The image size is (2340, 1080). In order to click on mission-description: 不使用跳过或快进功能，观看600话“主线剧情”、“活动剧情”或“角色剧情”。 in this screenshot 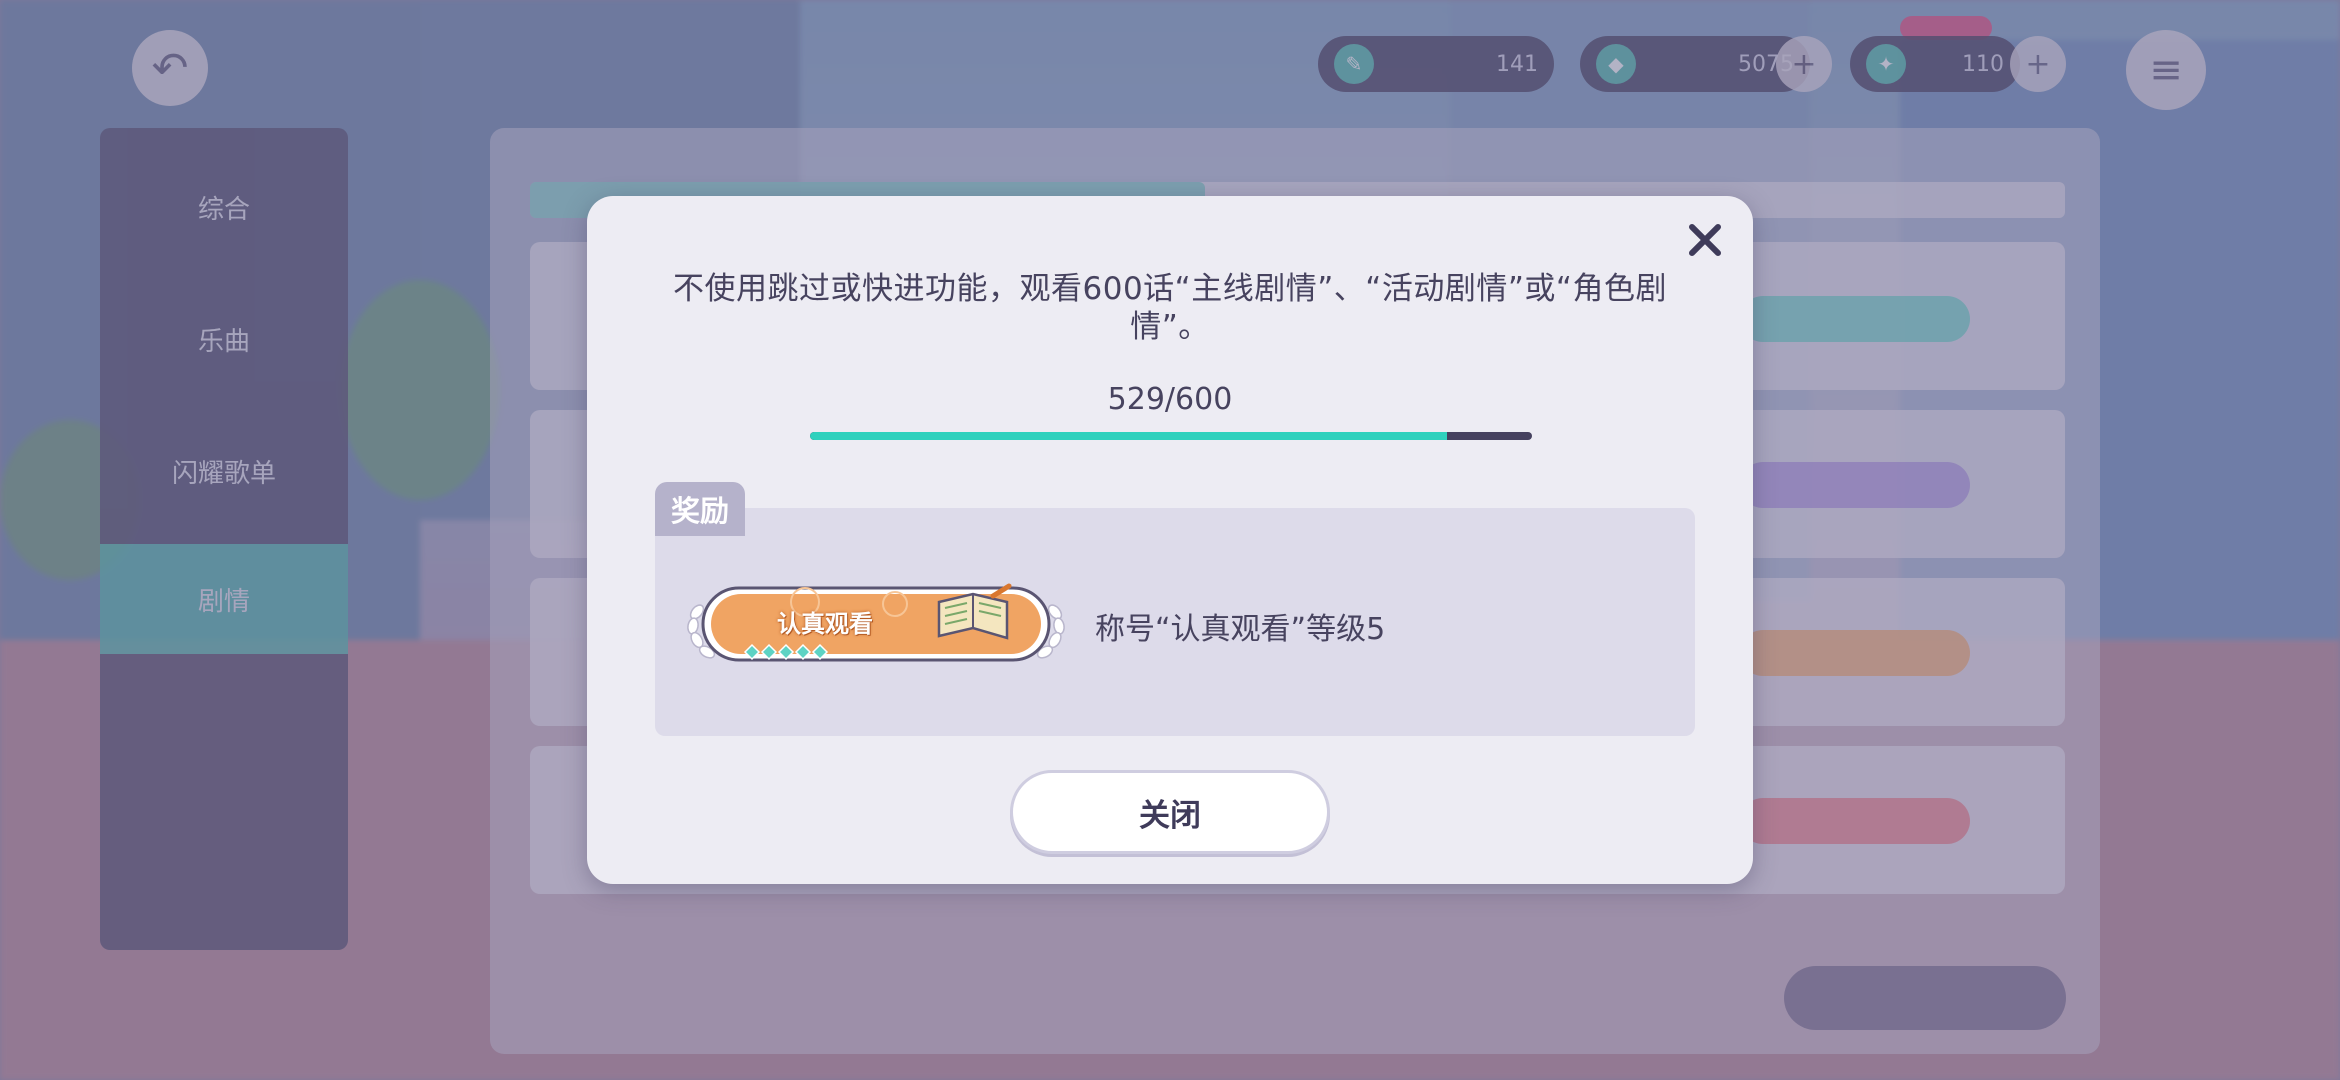, I will do `click(1170, 308)`.